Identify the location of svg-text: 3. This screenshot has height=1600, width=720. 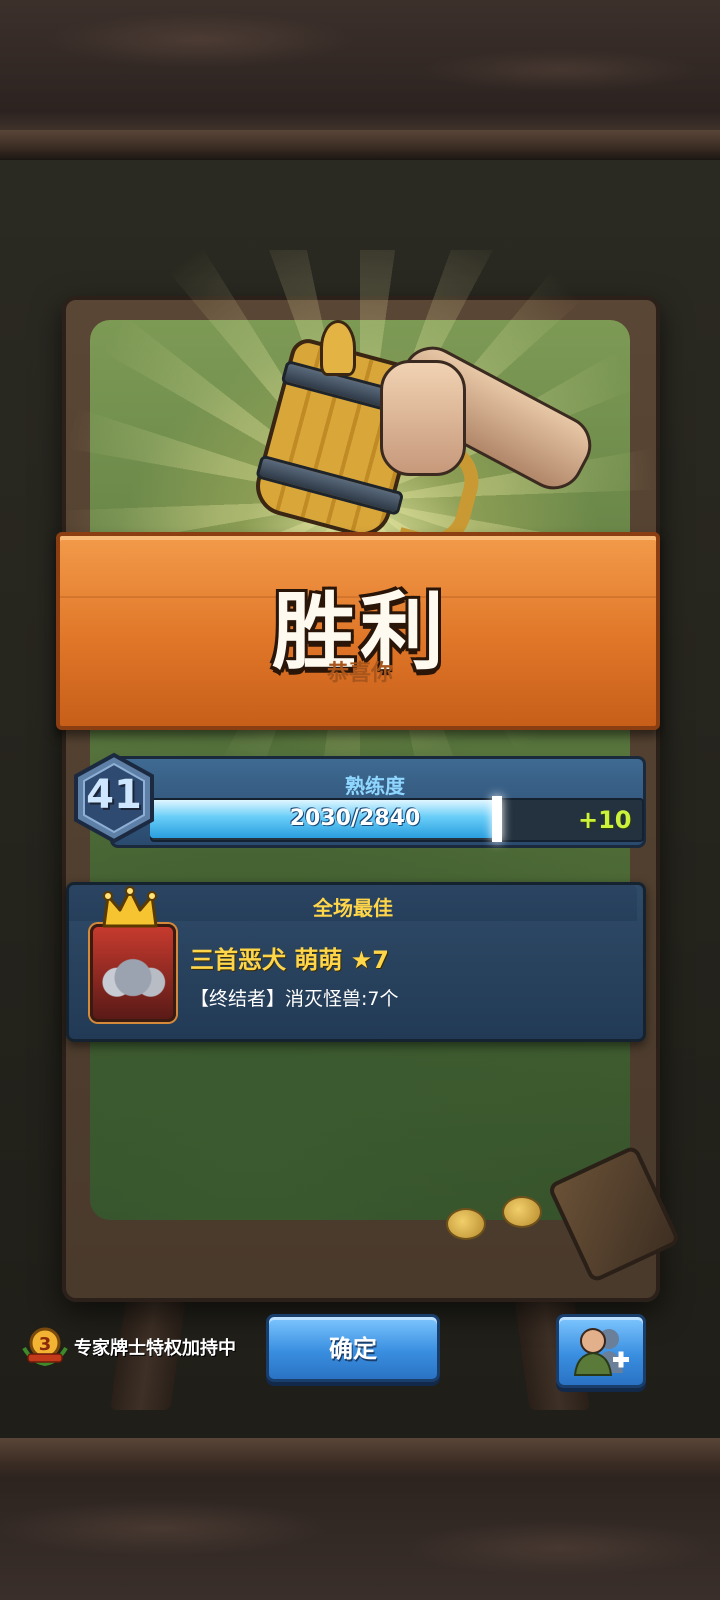
(45, 1344).